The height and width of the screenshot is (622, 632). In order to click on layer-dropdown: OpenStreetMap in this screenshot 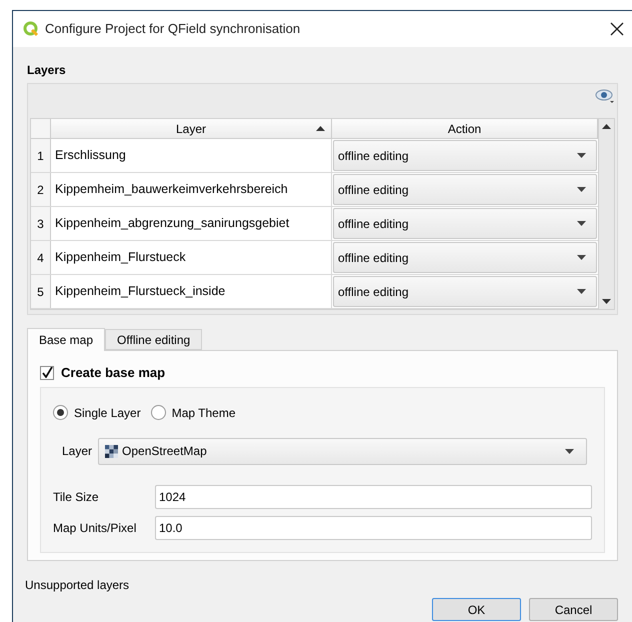, I will do `click(342, 451)`.